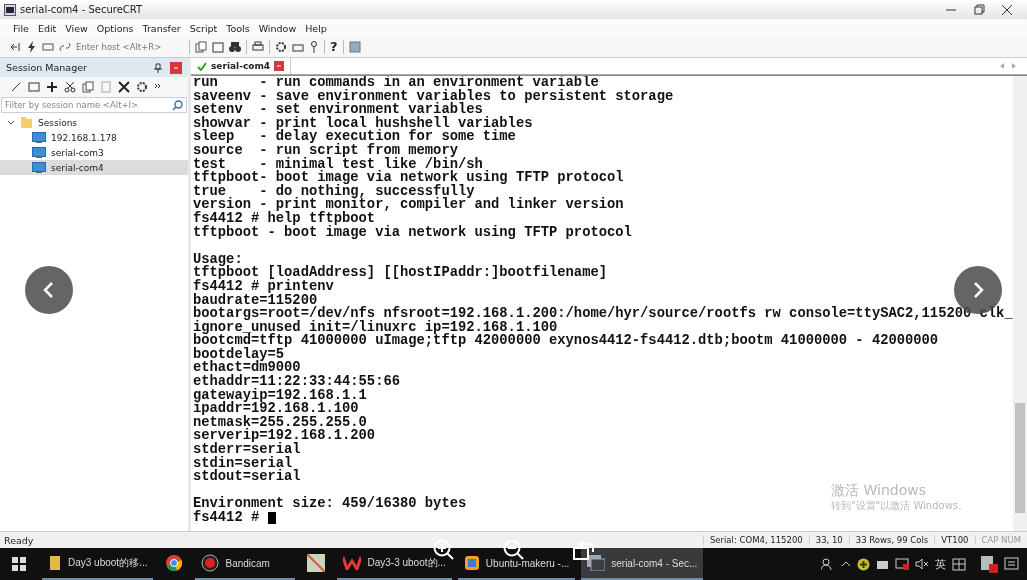 This screenshot has width=1027, height=580. Describe the element at coordinates (16, 47) in the screenshot. I see `connect-icon` at that location.